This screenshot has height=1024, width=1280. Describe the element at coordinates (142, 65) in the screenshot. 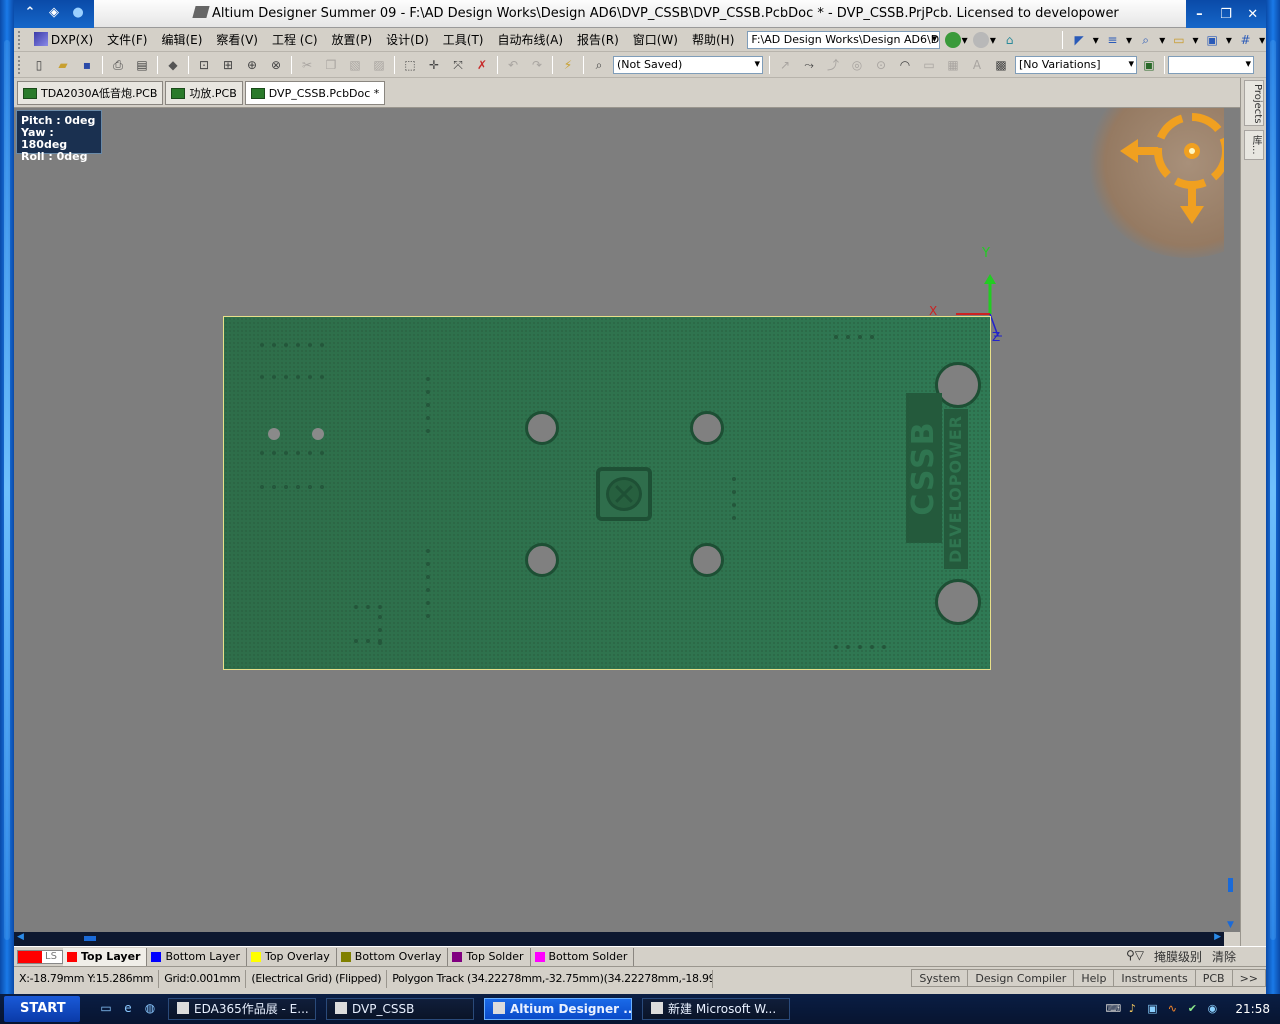

I see `print-preview-icon: ▤` at that location.